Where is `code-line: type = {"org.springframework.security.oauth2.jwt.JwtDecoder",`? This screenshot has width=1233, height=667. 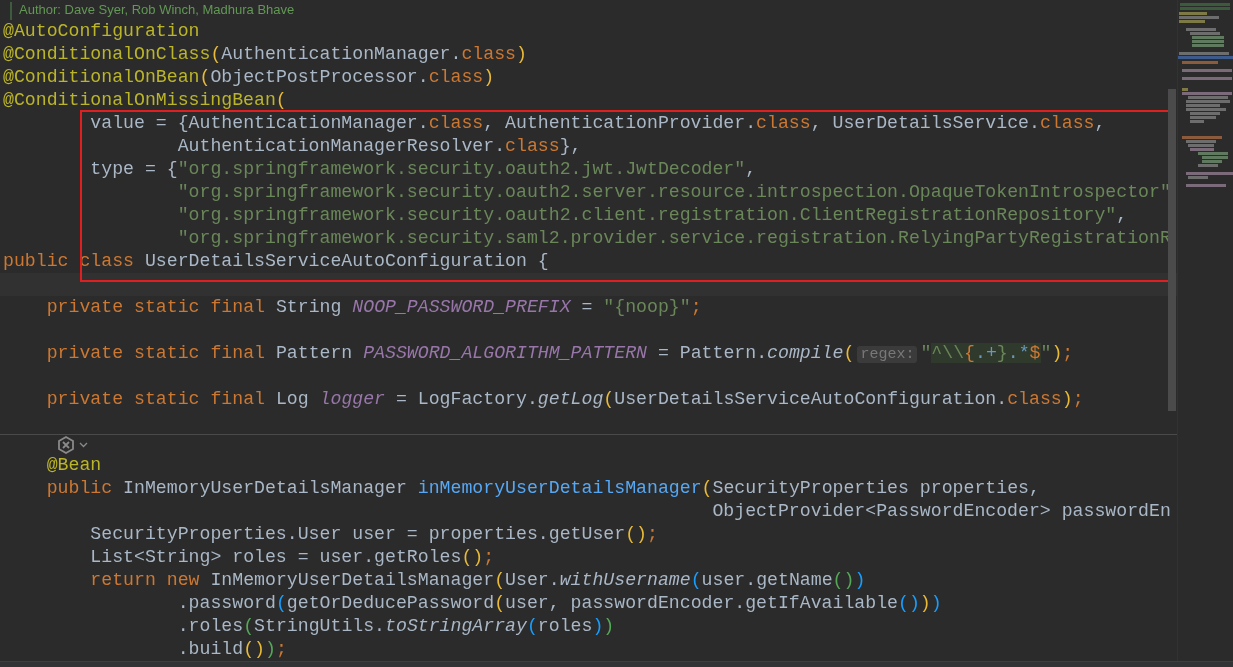
code-line: type = {"org.springframework.security.oauth2.jwt.JwtDecoder", is located at coordinates (423, 169).